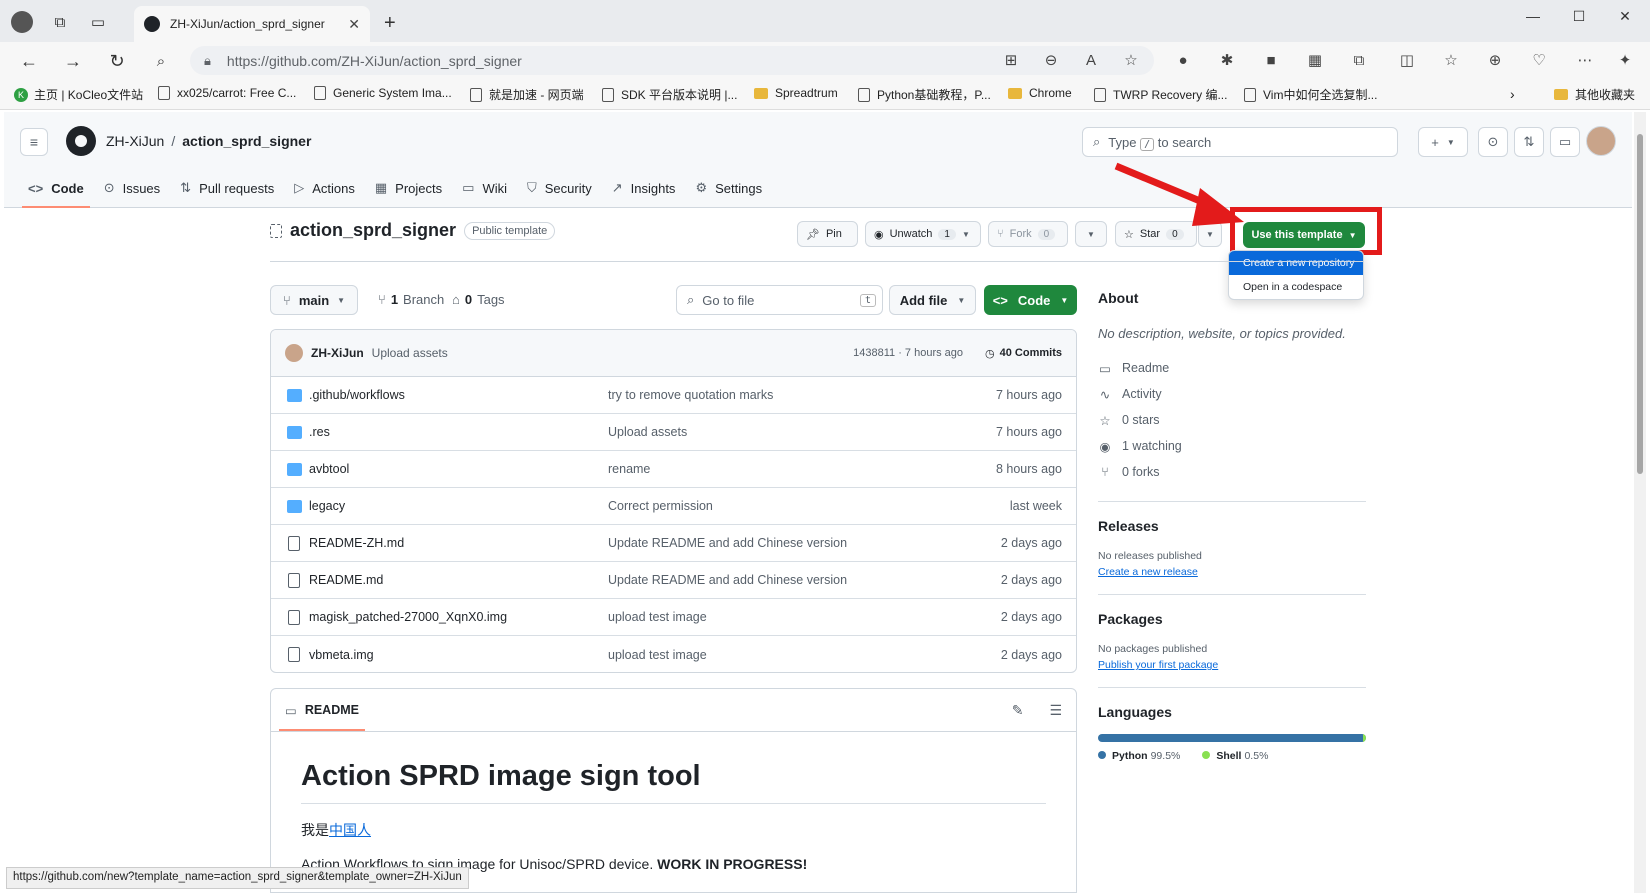  What do you see at coordinates (932, 300) in the screenshot?
I see `add-file-button: Add file ▼` at bounding box center [932, 300].